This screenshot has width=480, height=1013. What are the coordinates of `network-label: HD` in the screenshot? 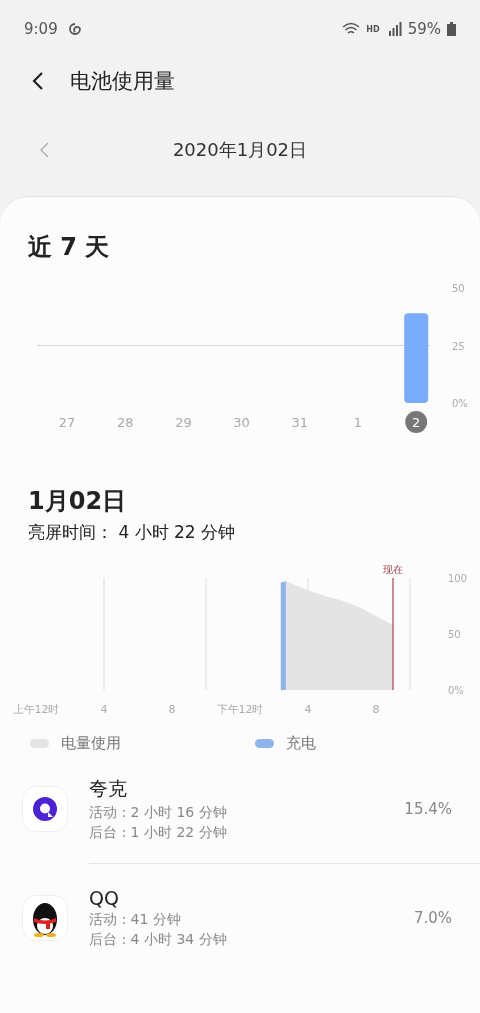 It's located at (373, 29).